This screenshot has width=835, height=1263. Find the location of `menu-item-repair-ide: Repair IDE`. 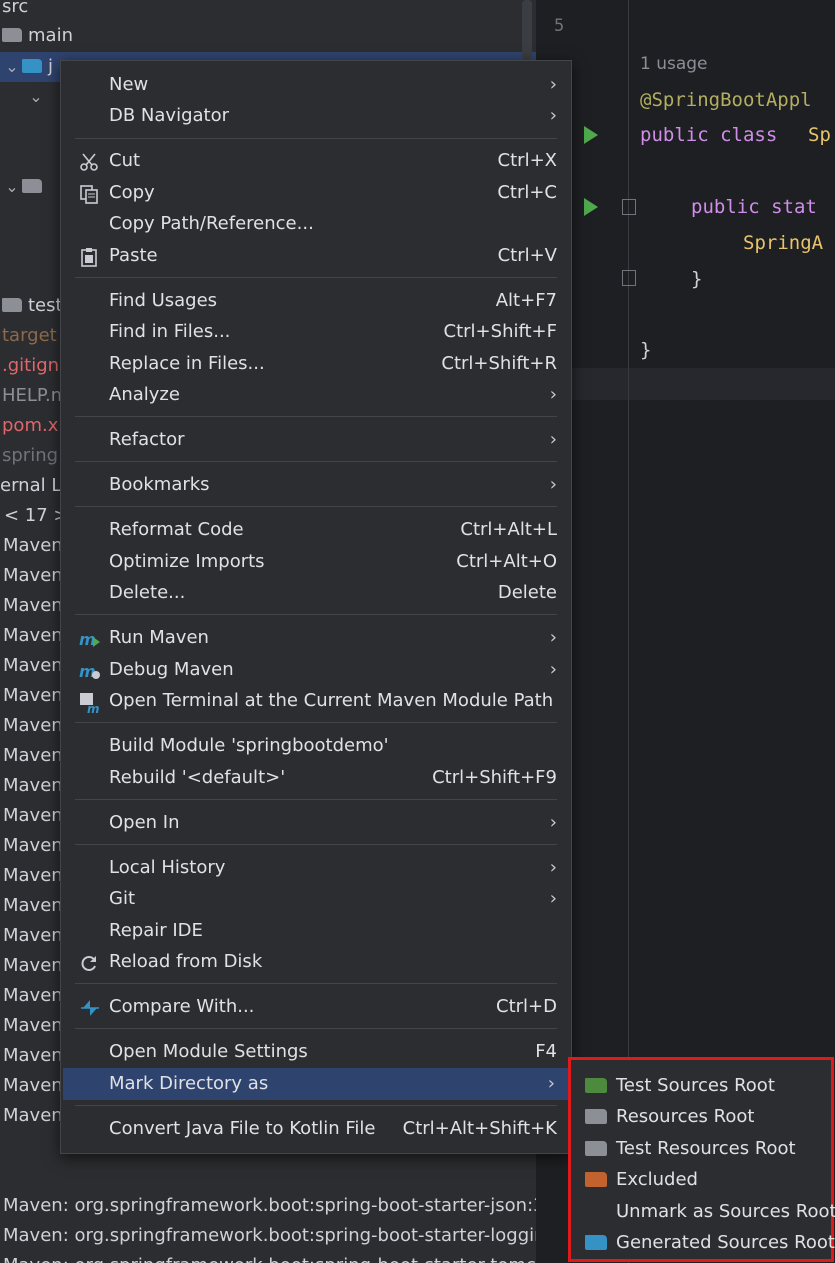

menu-item-repair-ide: Repair IDE is located at coordinates (316, 931).